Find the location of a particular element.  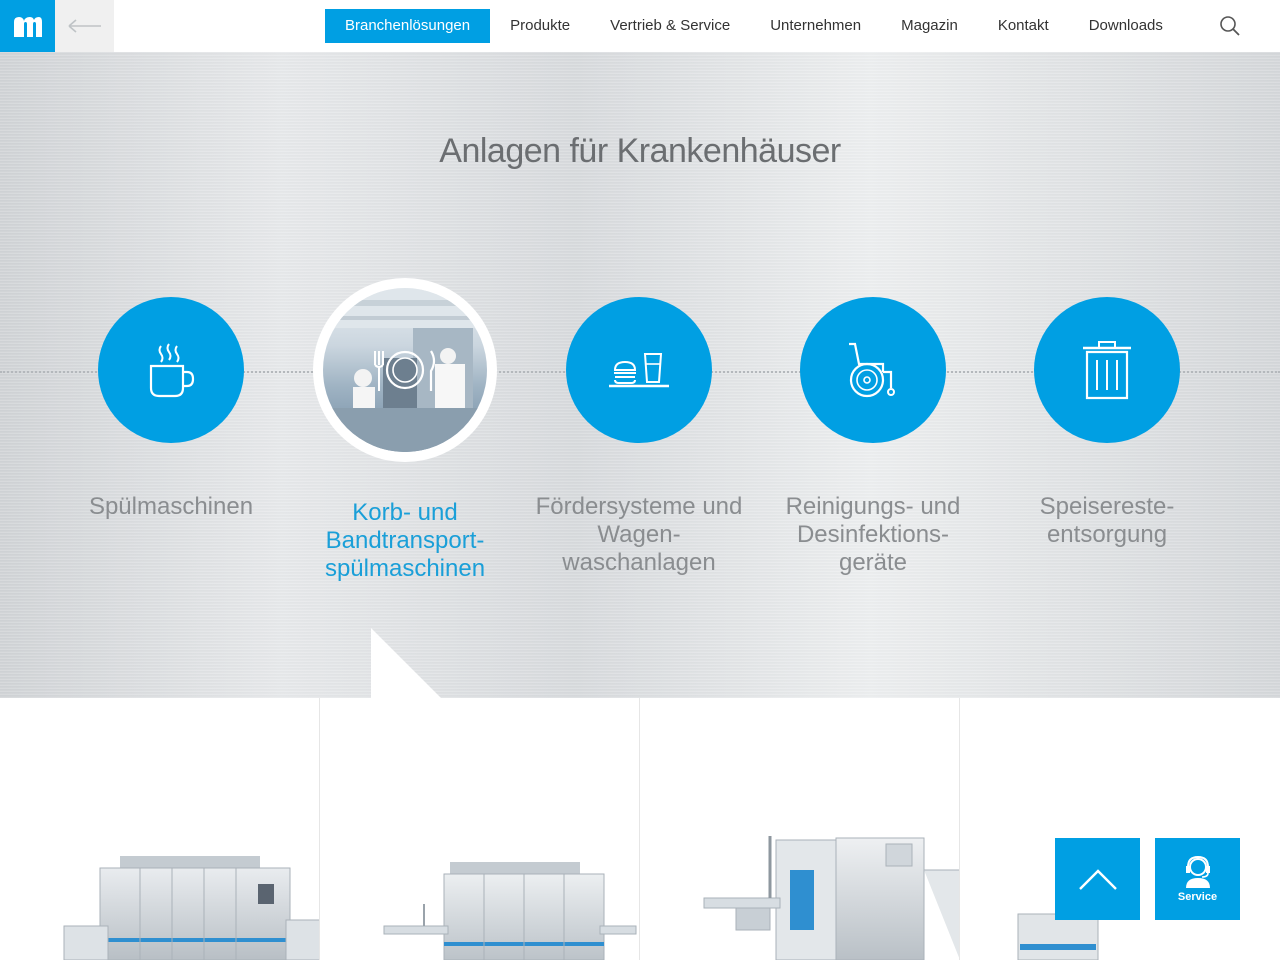

category-speisereste-entsorgung: Speisereste-entsorgung is located at coordinates (1107, 423).